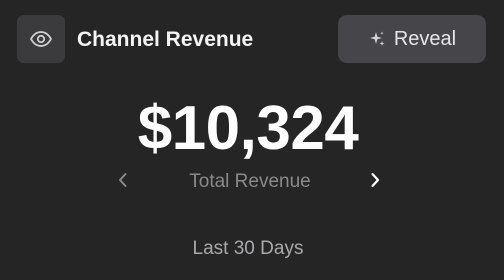 The width and height of the screenshot is (504, 280). What do you see at coordinates (250, 181) in the screenshot?
I see `metric-label: Total Revenue` at bounding box center [250, 181].